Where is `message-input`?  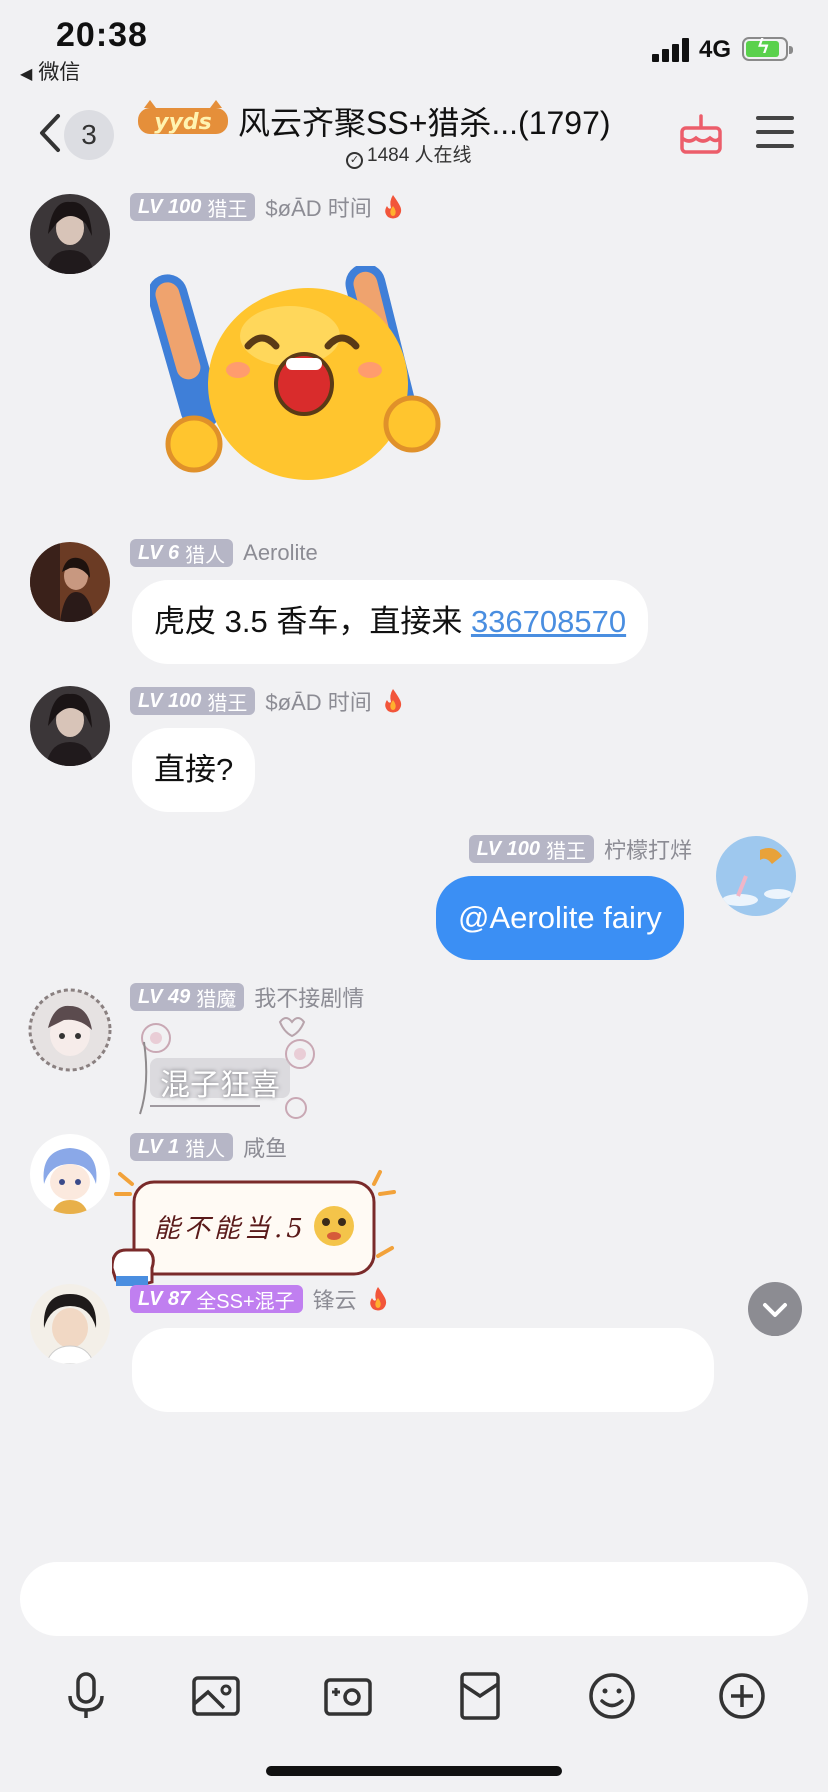
message-input is located at coordinates (414, 1599).